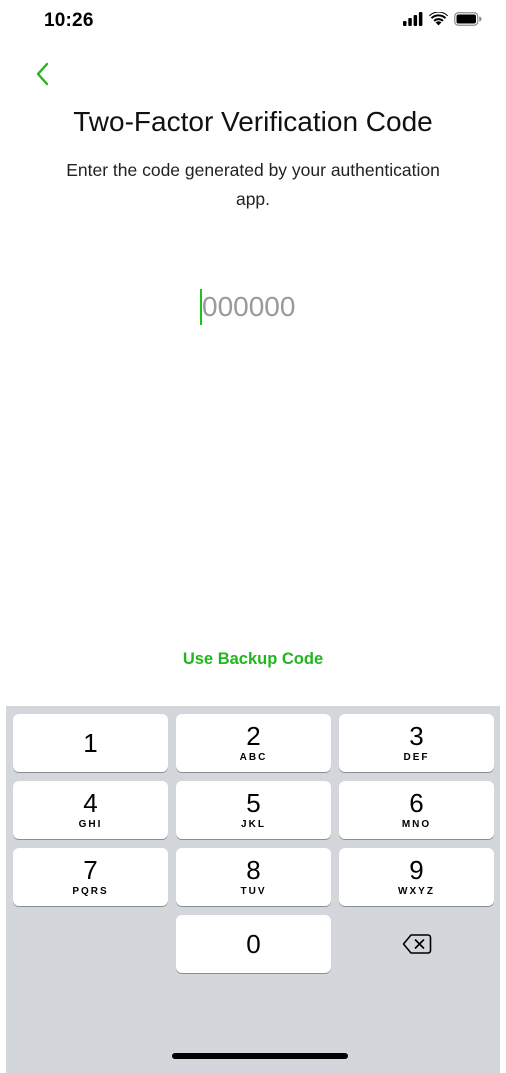 The height and width of the screenshot is (1073, 506). Describe the element at coordinates (416, 824) in the screenshot. I see `key-letters: MNO` at that location.